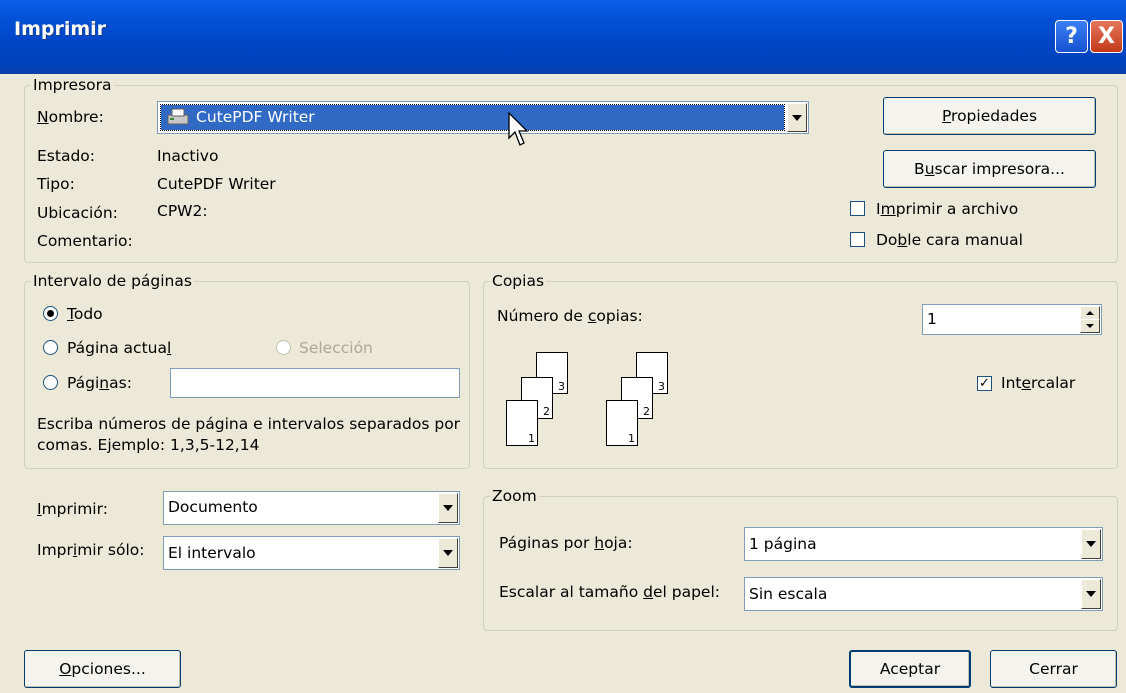 The width and height of the screenshot is (1126, 693). I want to click on copies-count-label: Número de copias:, so click(570, 316).